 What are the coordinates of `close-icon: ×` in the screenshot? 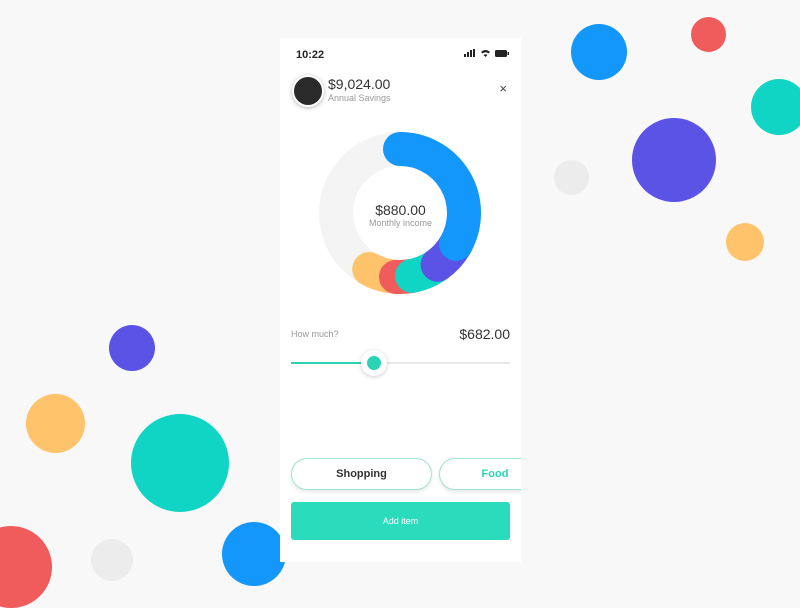 It's located at (503, 88).